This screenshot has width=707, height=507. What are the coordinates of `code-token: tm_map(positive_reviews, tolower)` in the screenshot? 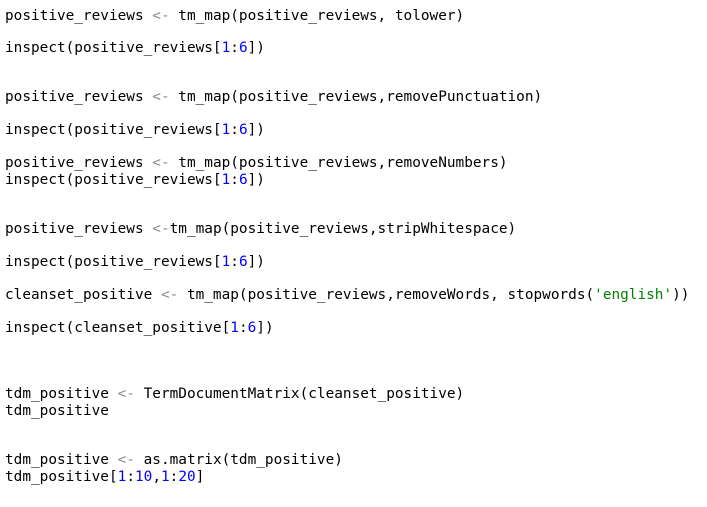 It's located at (317, 16).